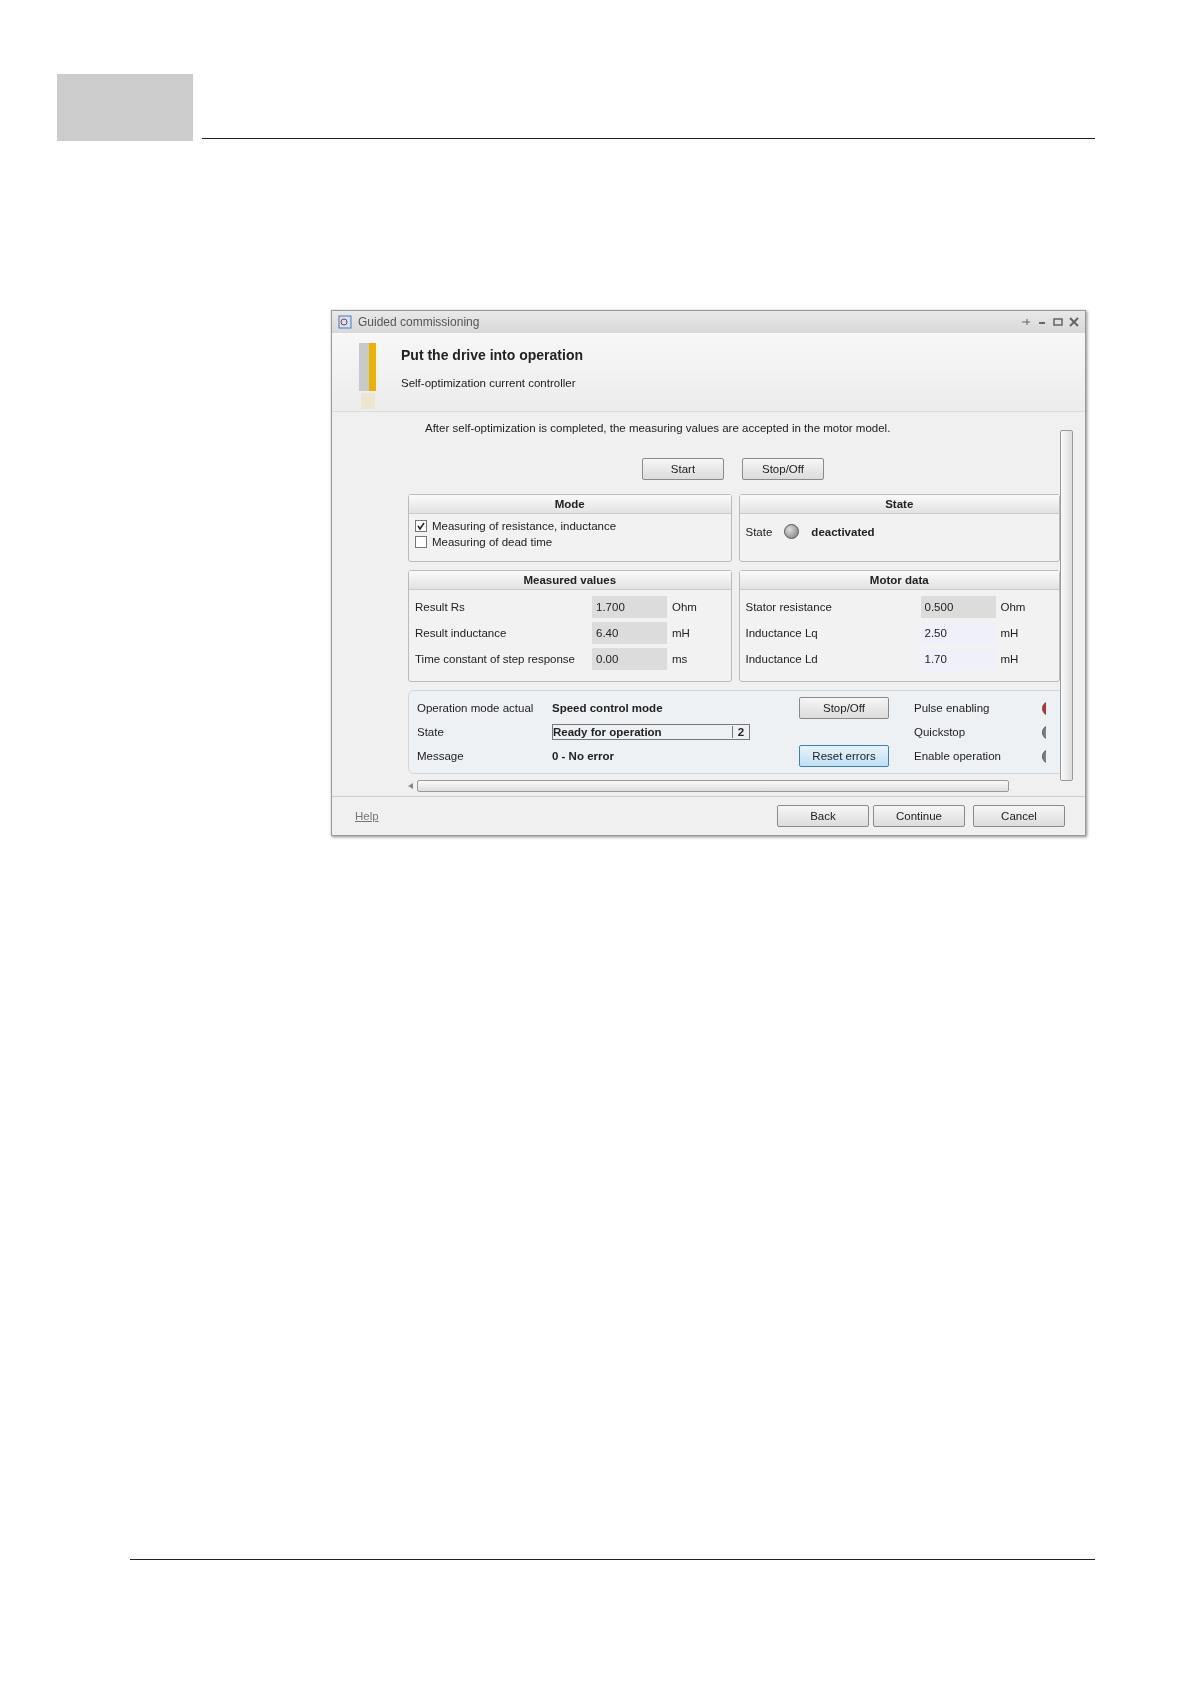  I want to click on value-field: 2.50, so click(958, 633).